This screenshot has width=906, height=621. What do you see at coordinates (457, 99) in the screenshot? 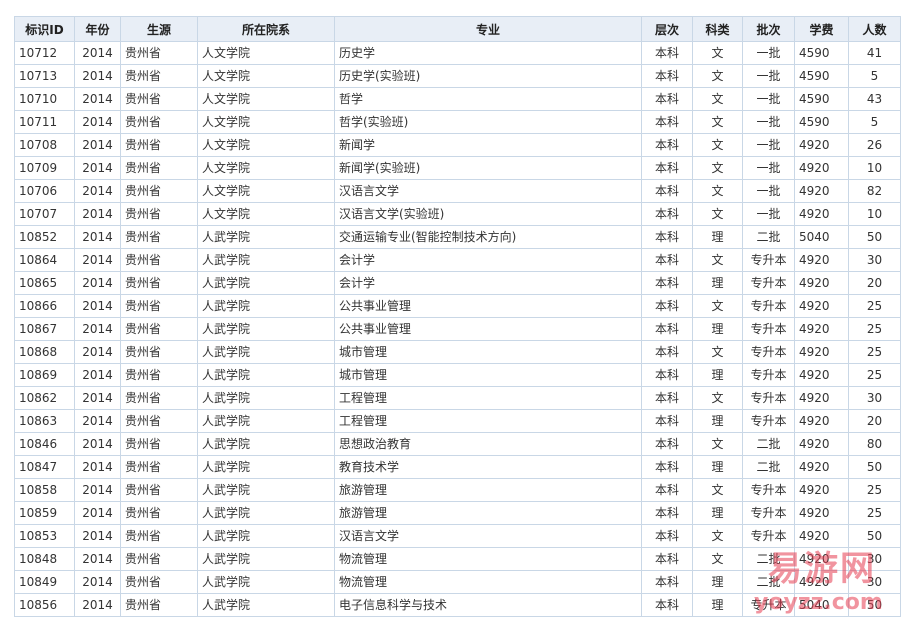
I see `table-row: 10710 2014 贵州省 人文学院 哲学 本科文一批 4590 43` at bounding box center [457, 99].